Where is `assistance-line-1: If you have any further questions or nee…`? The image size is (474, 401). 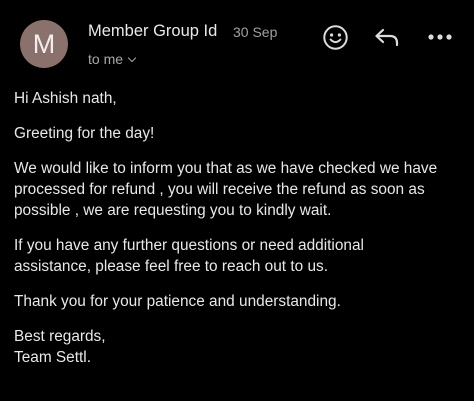 assistance-line-1: If you have any further questions or nee… is located at coordinates (189, 245).